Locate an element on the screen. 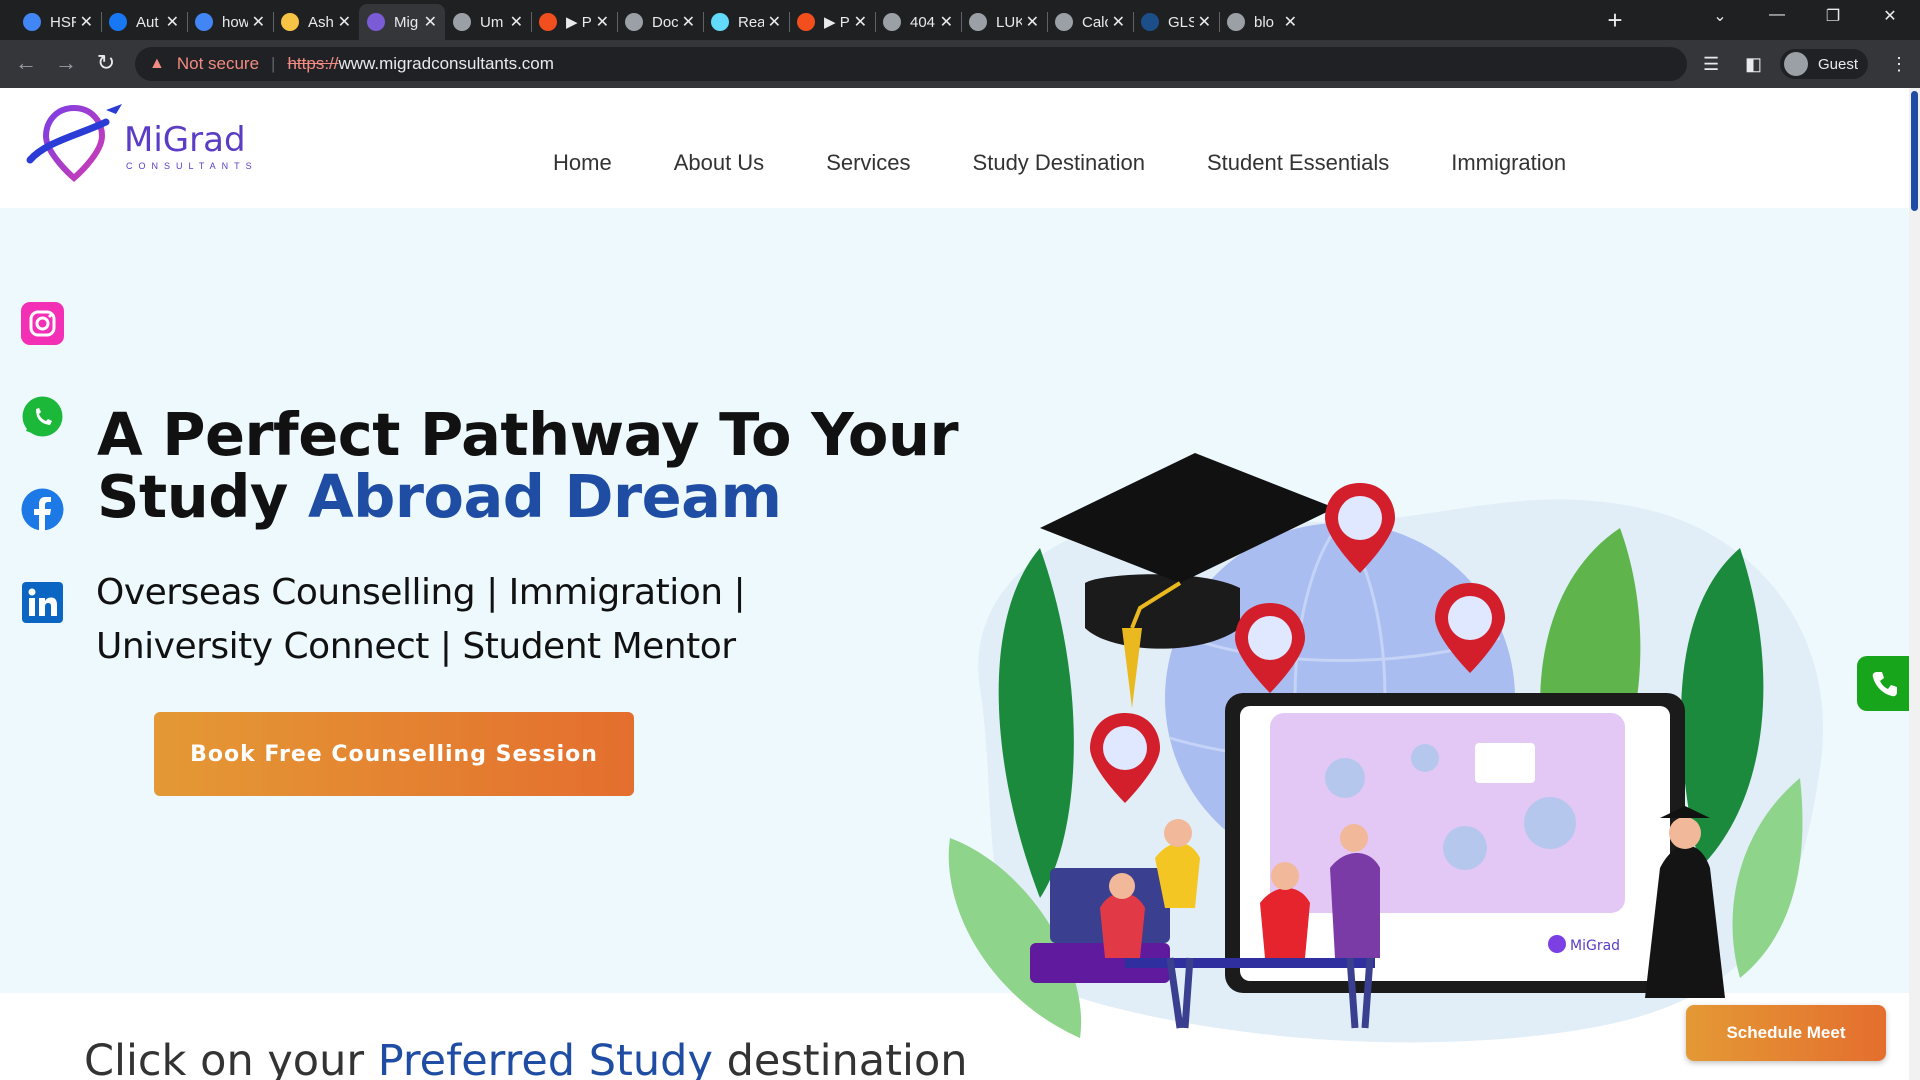  media-control-icon: ☰ is located at coordinates (1711, 64).